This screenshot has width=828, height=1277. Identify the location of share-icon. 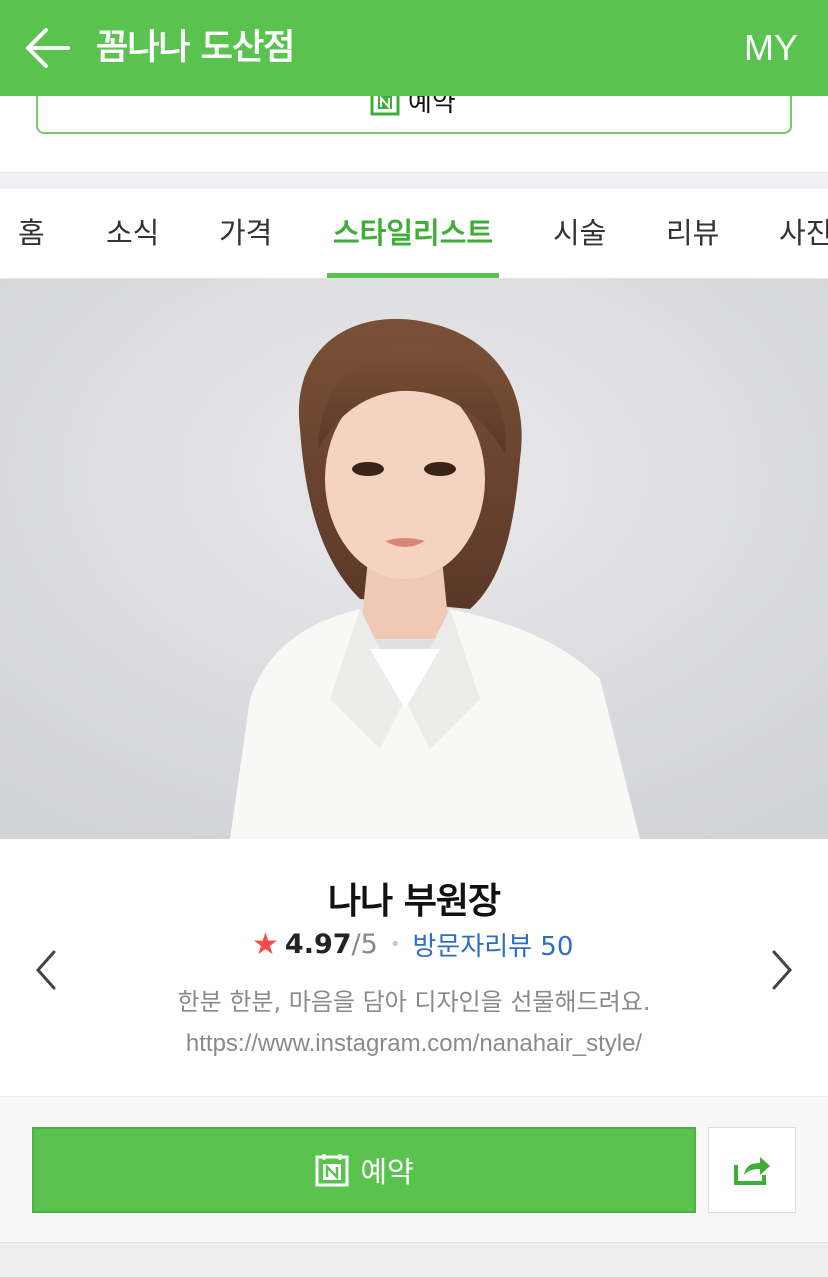
(752, 1171).